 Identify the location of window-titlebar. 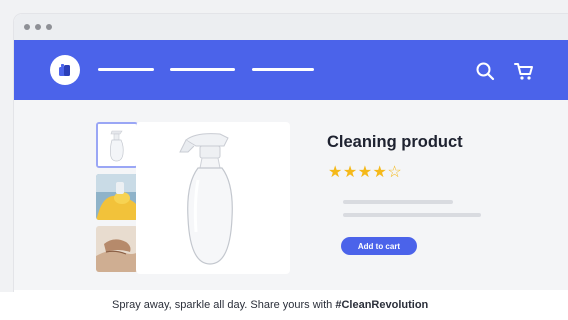
(291, 27).